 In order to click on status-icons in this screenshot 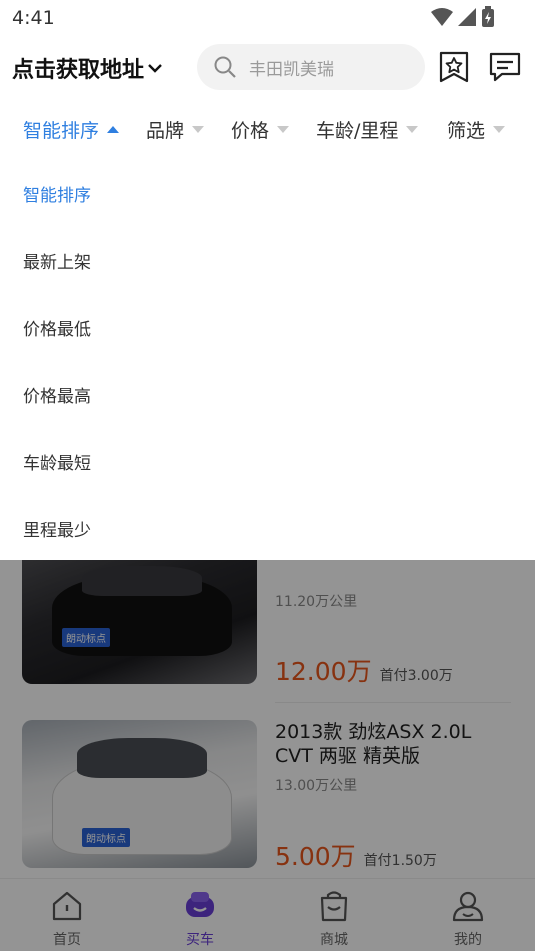, I will do `click(463, 17)`.